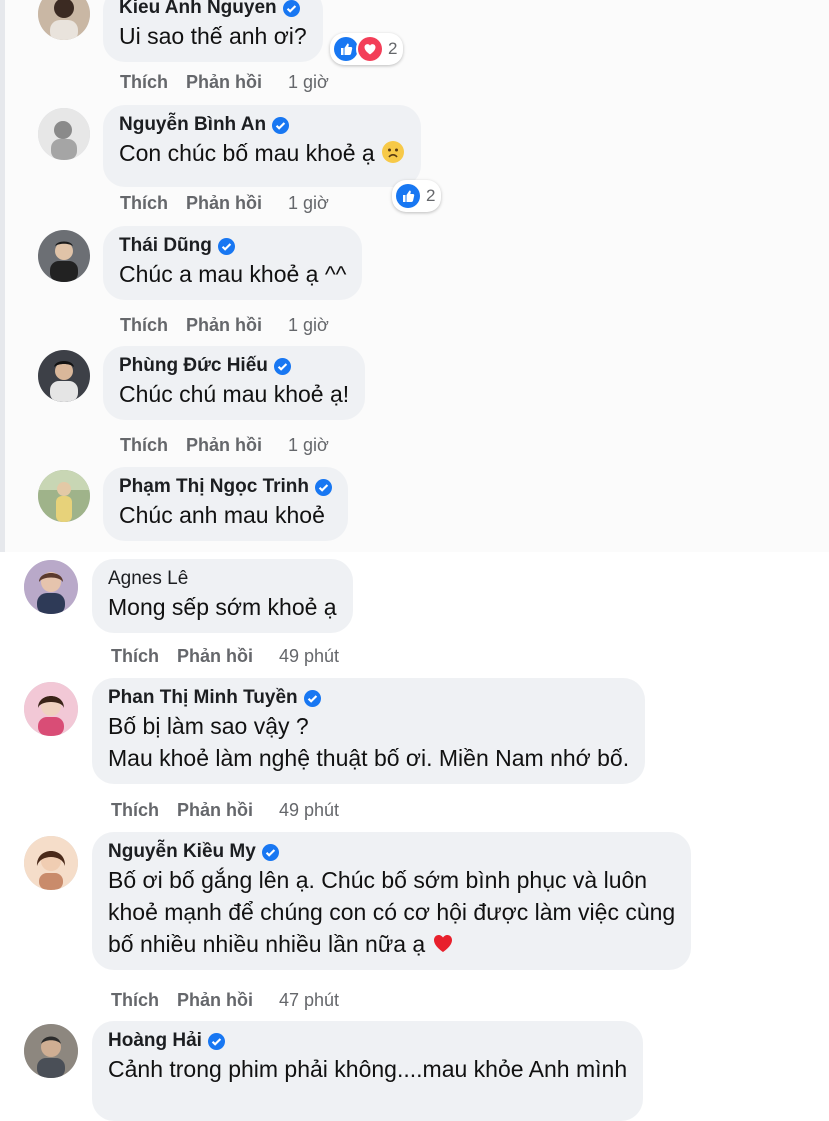 Image resolution: width=829 pixels, height=1121 pixels. I want to click on comment-bubble: Kieu Anh Nguyen Ui sao thế anh ơi?, so click(213, 31).